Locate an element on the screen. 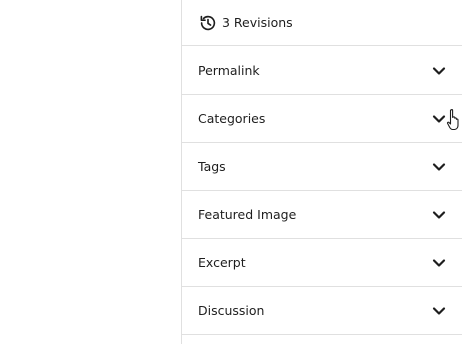 The image size is (462, 344). panel-title: Discussion is located at coordinates (231, 310).